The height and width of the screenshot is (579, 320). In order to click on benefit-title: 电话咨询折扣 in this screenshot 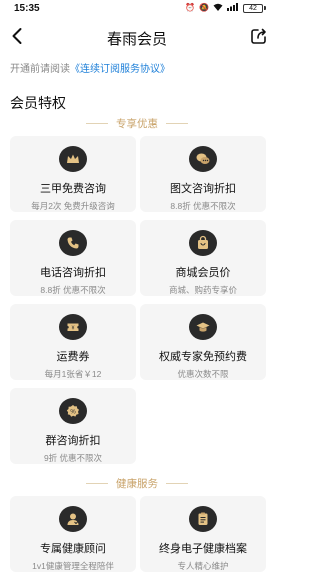, I will do `click(73, 273)`.